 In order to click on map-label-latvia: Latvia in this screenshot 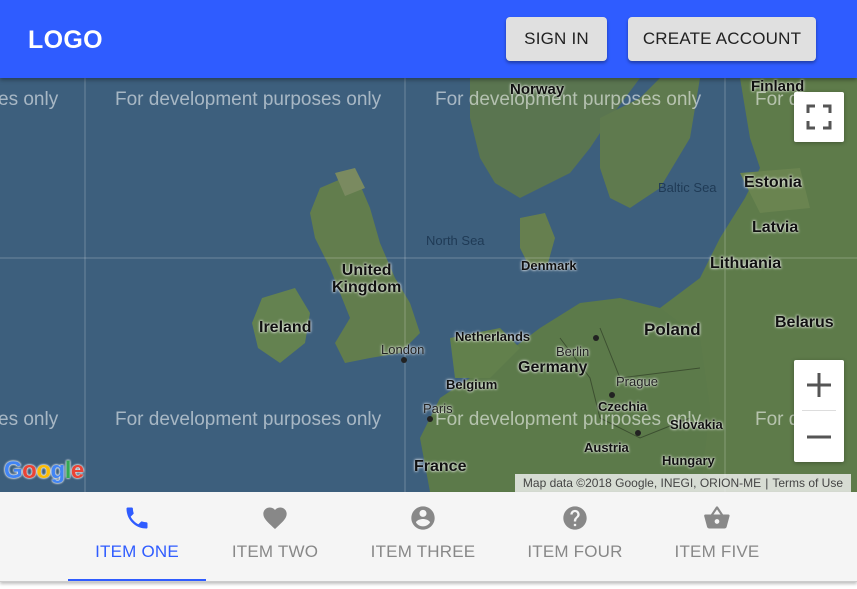, I will do `click(775, 227)`.